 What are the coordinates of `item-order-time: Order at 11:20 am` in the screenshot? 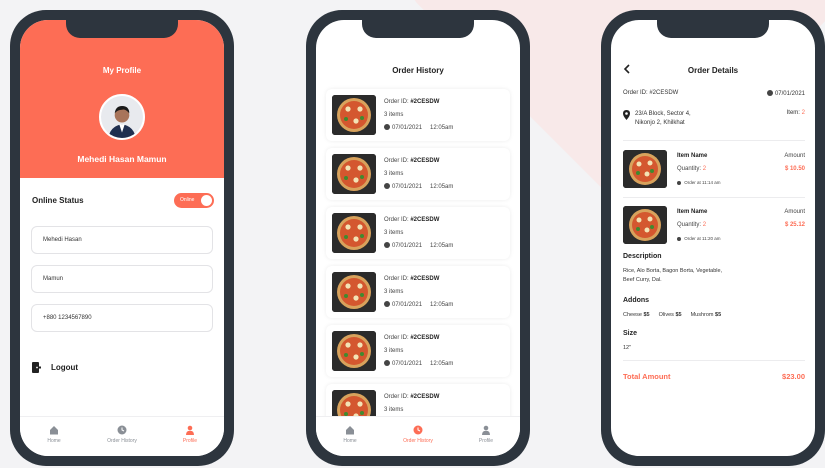 It's located at (702, 238).